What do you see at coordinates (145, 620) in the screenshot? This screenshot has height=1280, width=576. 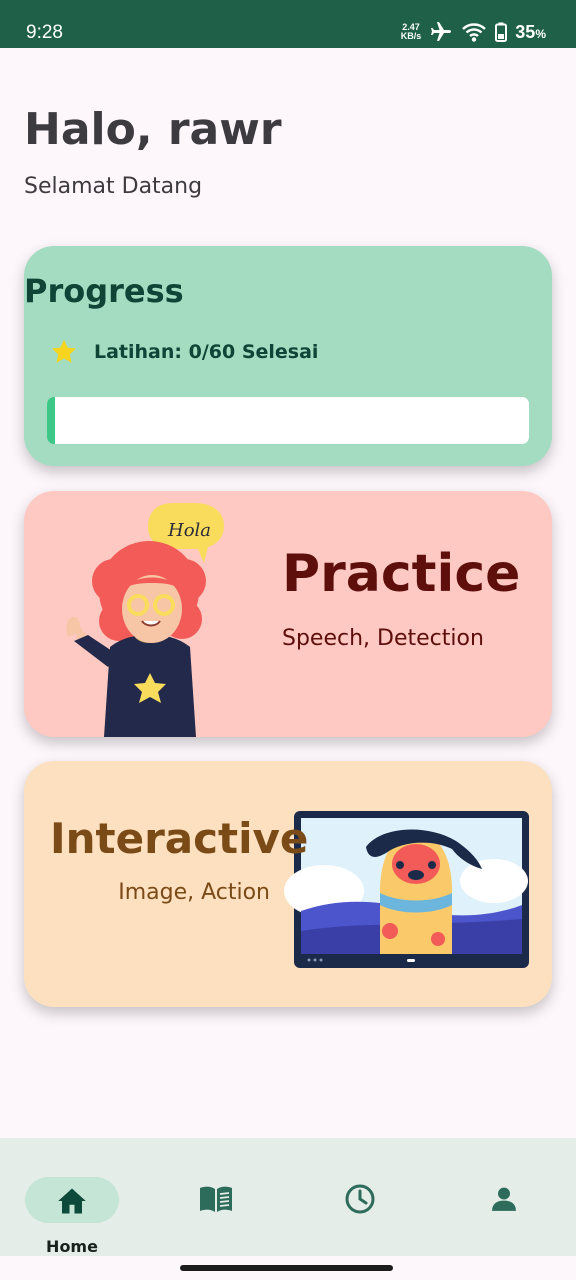 I see `girl-waving-illustration: Hola` at bounding box center [145, 620].